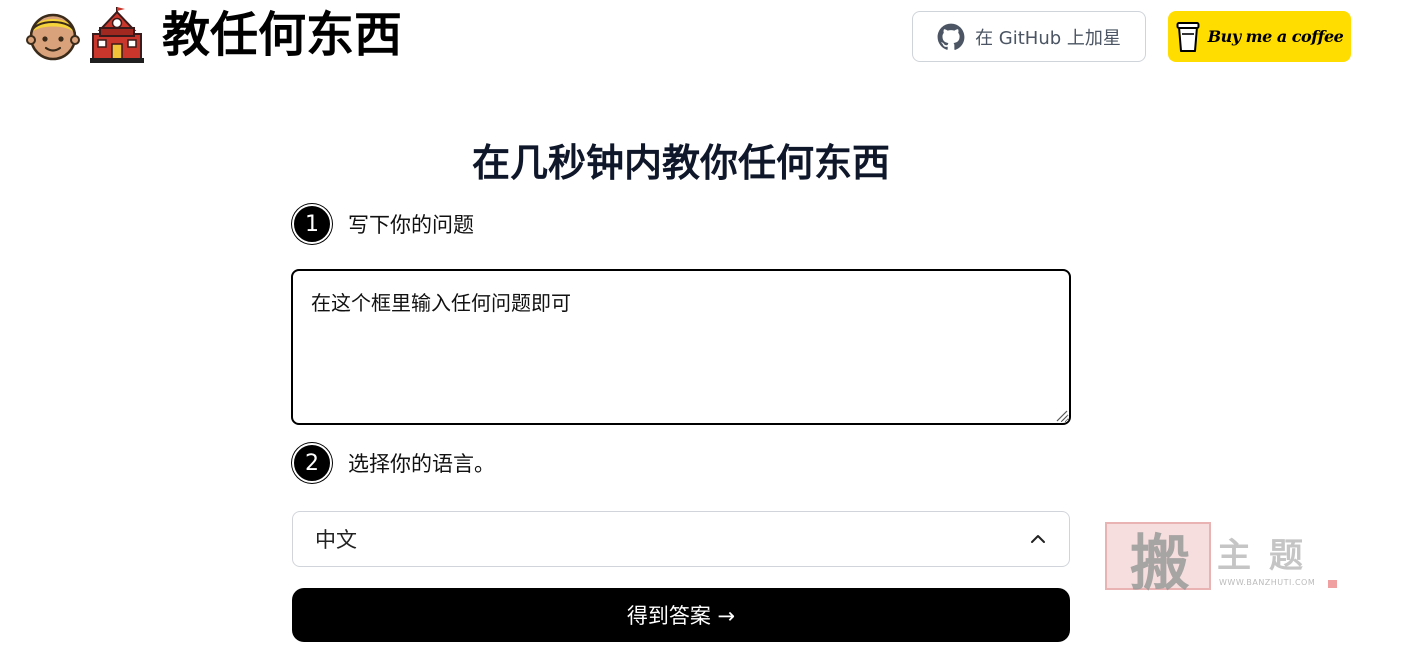 Image resolution: width=1419 pixels, height=667 pixels. Describe the element at coordinates (1160, 563) in the screenshot. I see `watermark-stamp-char: 搬` at that location.